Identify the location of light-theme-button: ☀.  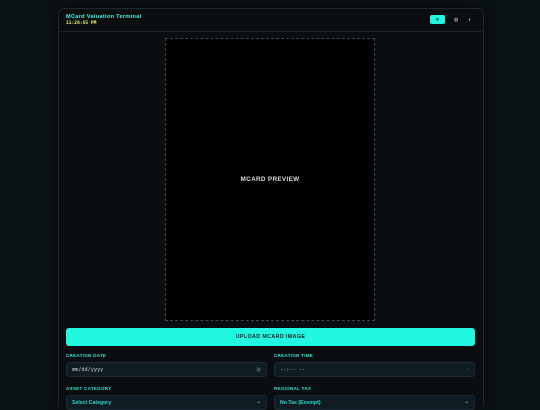
(437, 19).